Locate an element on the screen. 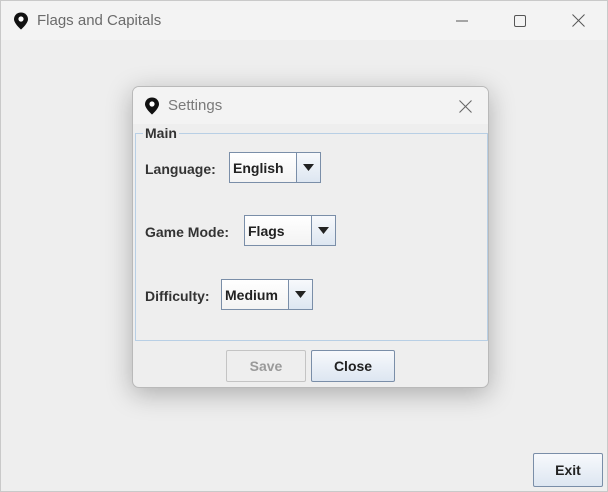 The image size is (608, 492). dialog-title: Settings is located at coordinates (195, 105).